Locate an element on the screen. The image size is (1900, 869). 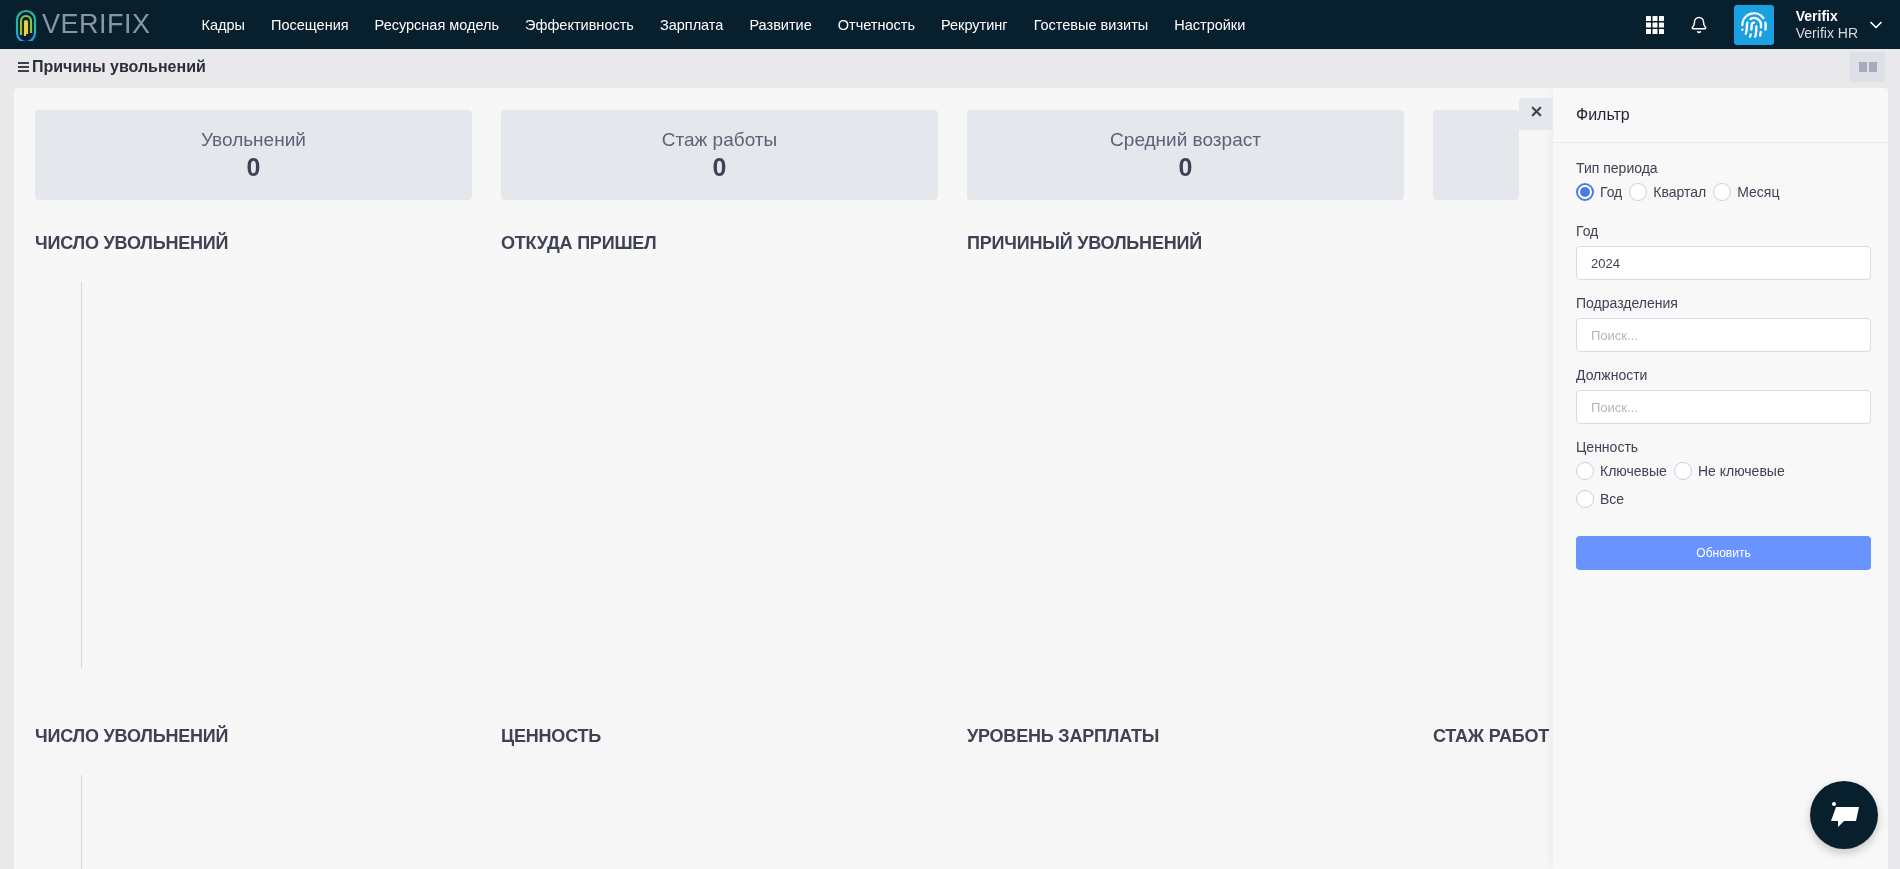
field-label: Ценность is located at coordinates (1608, 447).